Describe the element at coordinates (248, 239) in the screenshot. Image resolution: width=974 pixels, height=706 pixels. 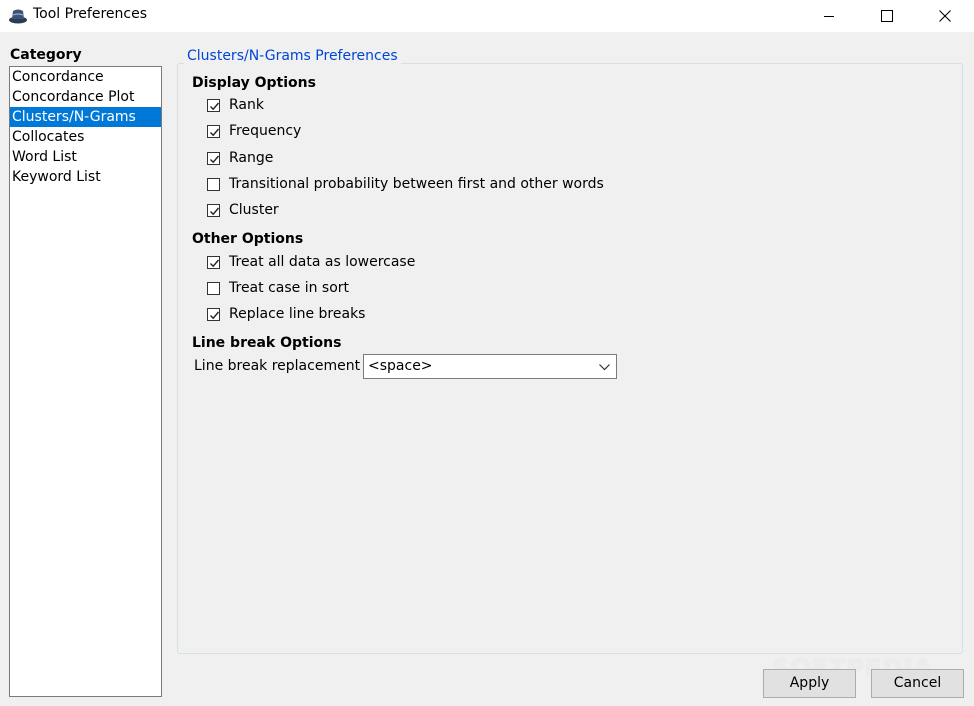
I see `other-options-header: Other Options` at that location.